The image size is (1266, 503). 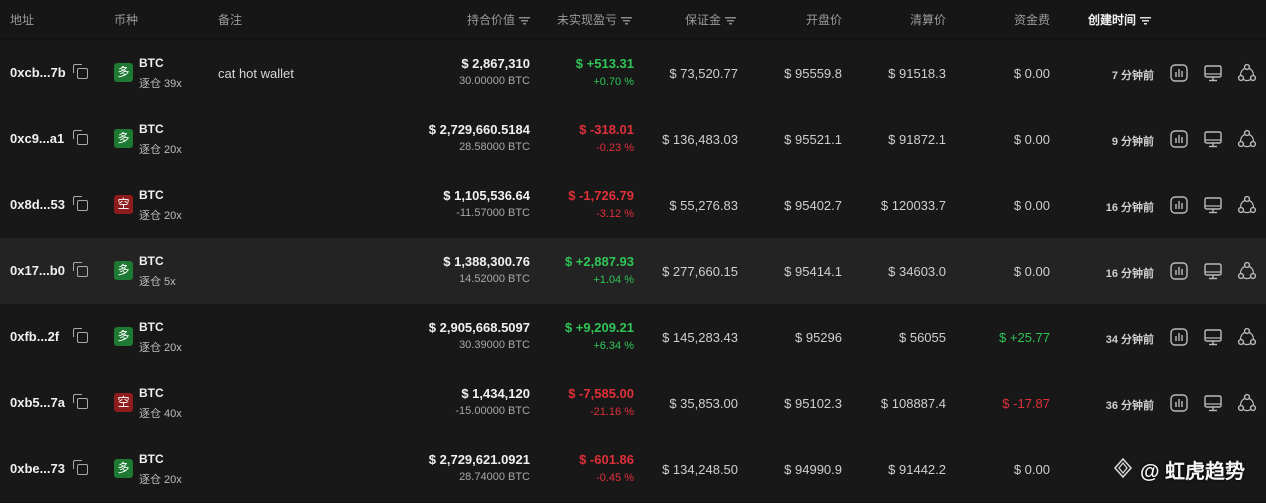 What do you see at coordinates (256, 73) in the screenshot?
I see `wallet-note: cat hot wallet` at bounding box center [256, 73].